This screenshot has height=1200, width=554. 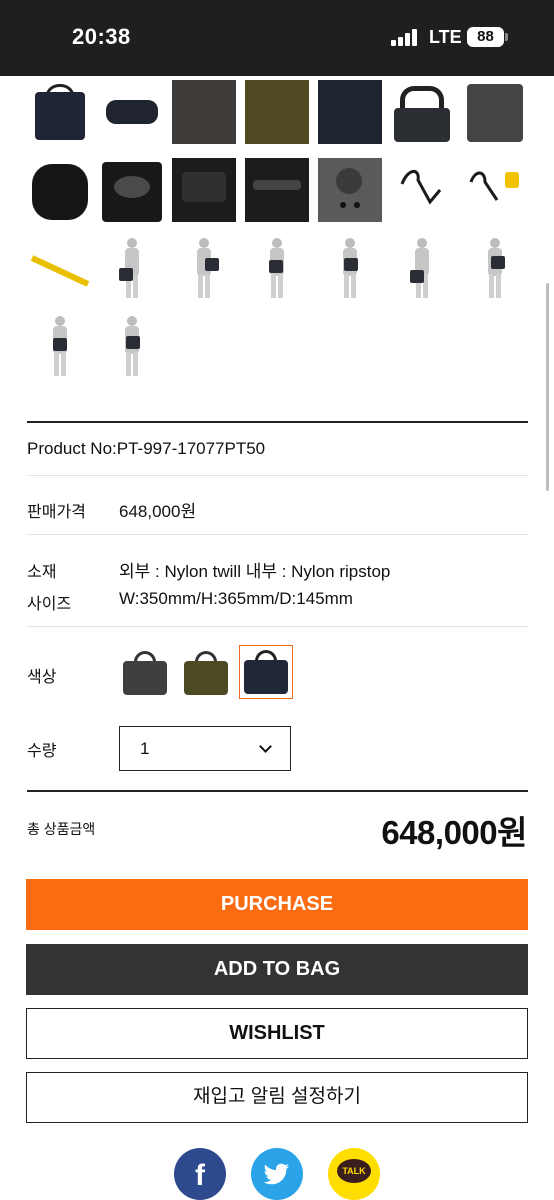 I want to click on facebook-share-icon: f, so click(x=200, y=1174).